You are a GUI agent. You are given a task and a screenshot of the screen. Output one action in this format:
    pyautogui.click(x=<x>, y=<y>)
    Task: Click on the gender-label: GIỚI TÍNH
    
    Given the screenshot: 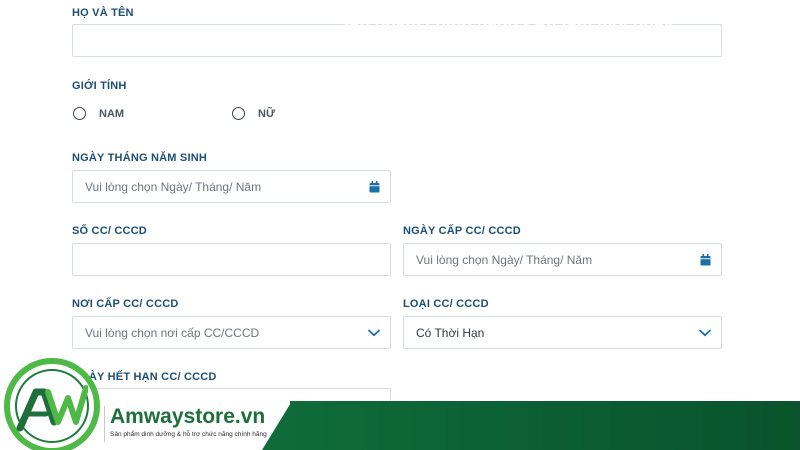 What is the action you would take?
    pyautogui.click(x=99, y=86)
    